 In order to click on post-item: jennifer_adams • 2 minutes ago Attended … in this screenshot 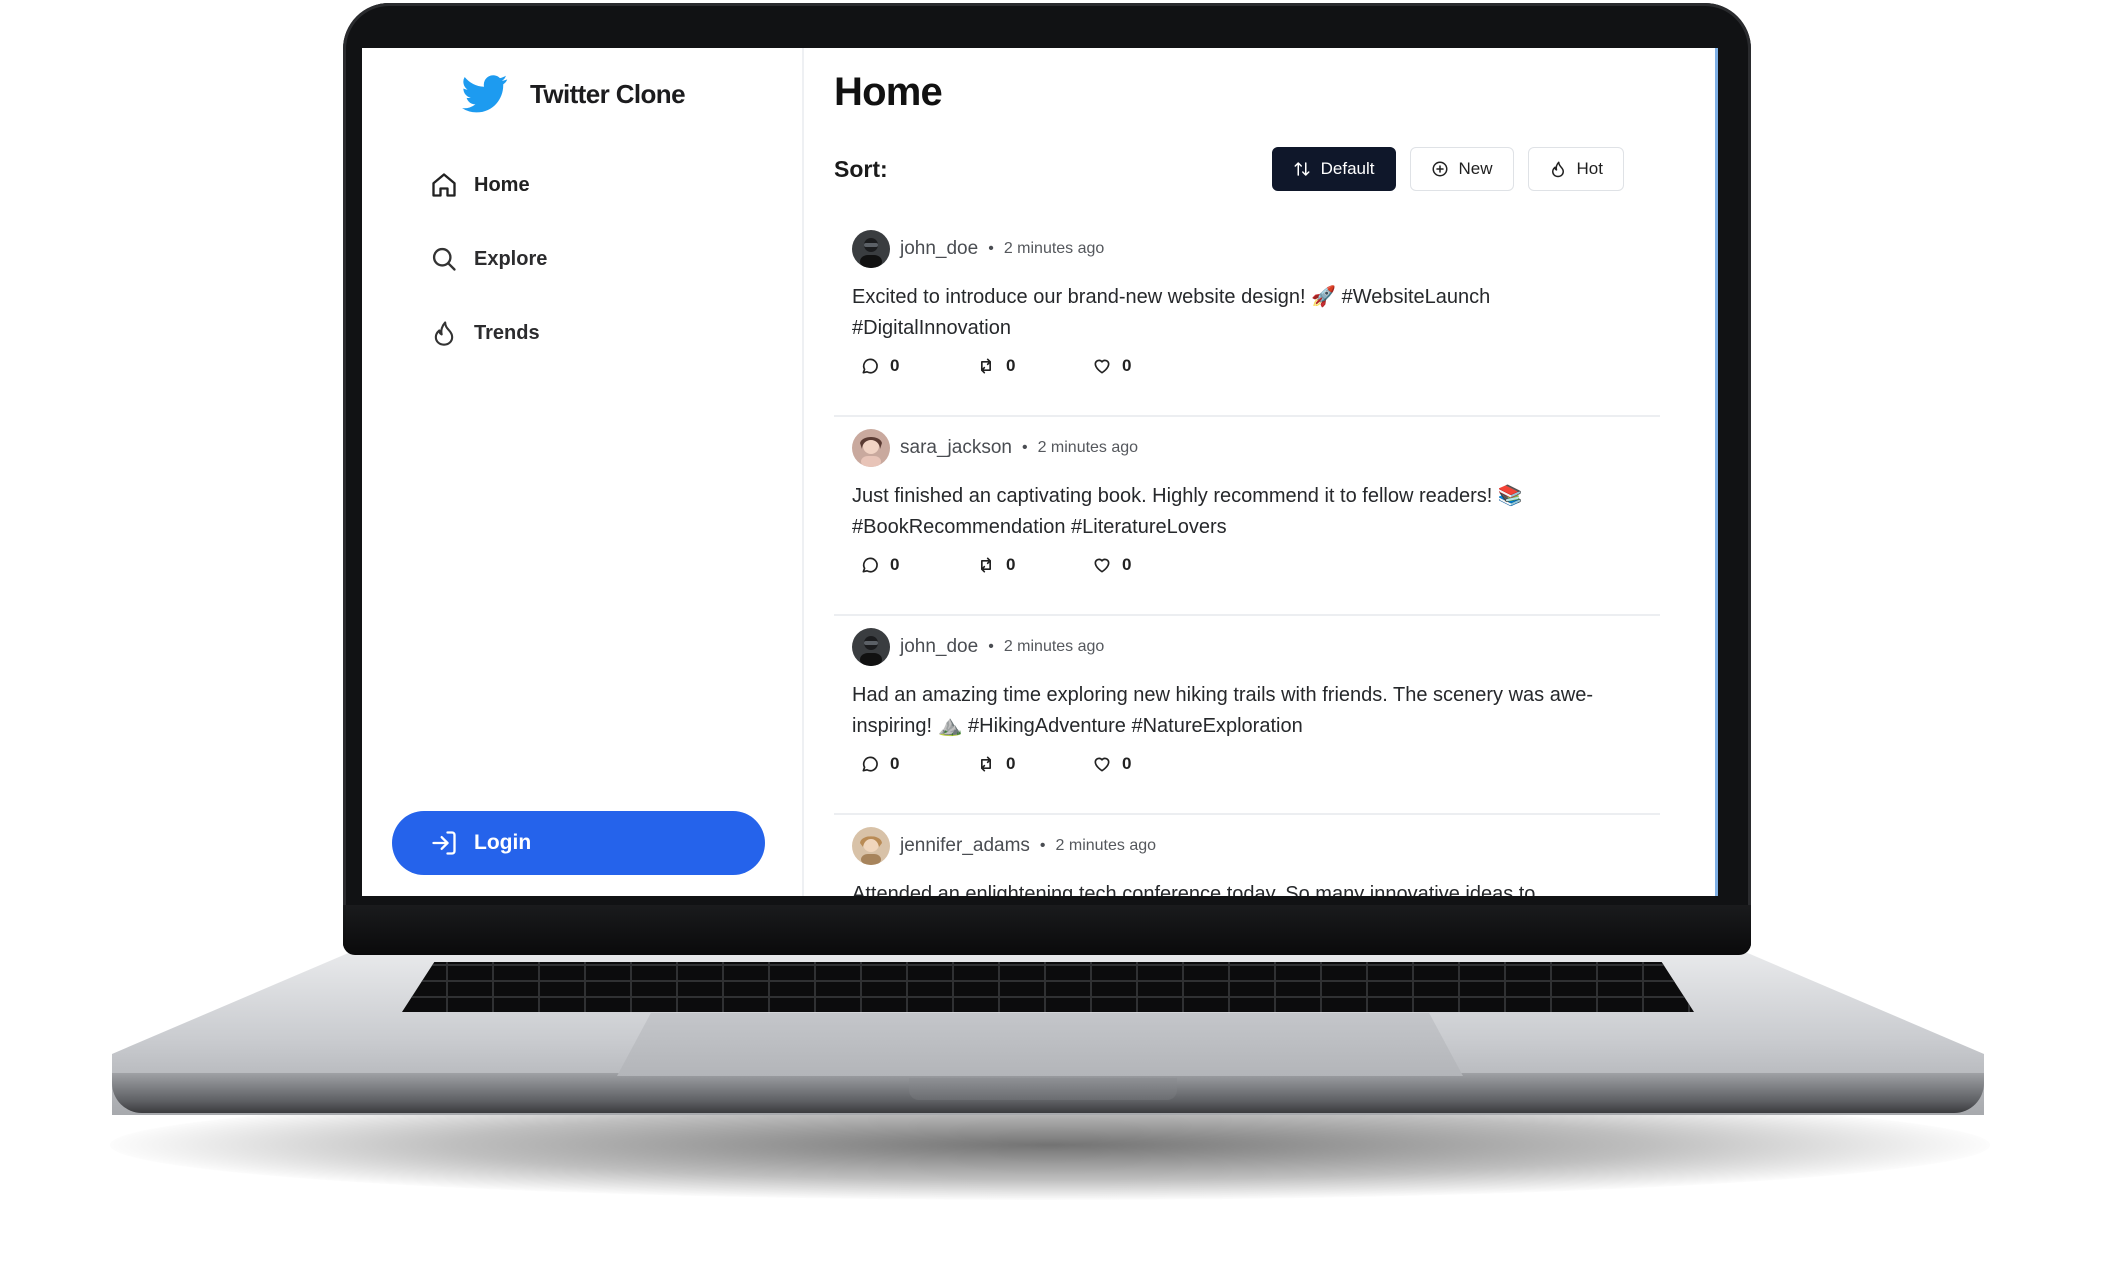, I will do `click(1247, 855)`.